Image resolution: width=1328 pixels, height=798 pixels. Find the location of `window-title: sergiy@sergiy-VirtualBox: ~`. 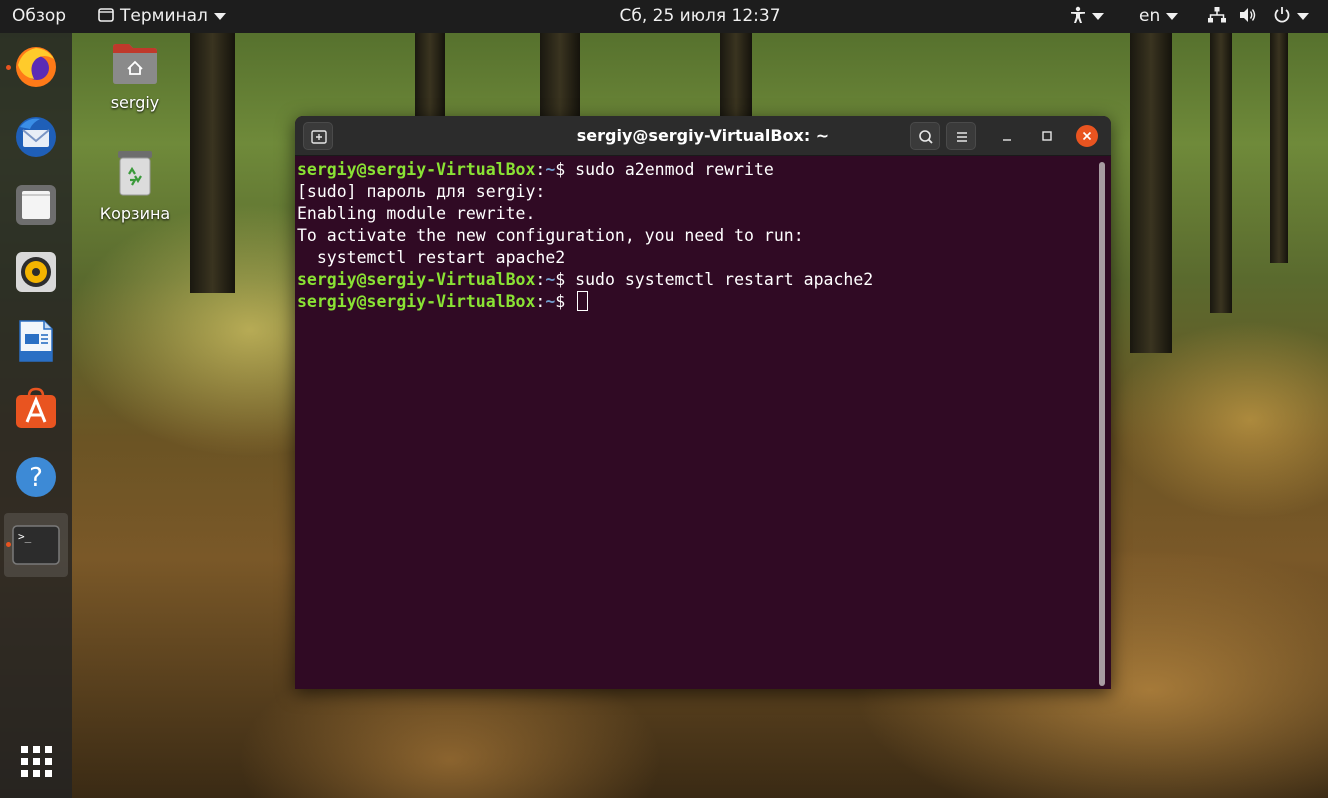

window-title: sergiy@sergiy-VirtualBox: ~ is located at coordinates (703, 135).